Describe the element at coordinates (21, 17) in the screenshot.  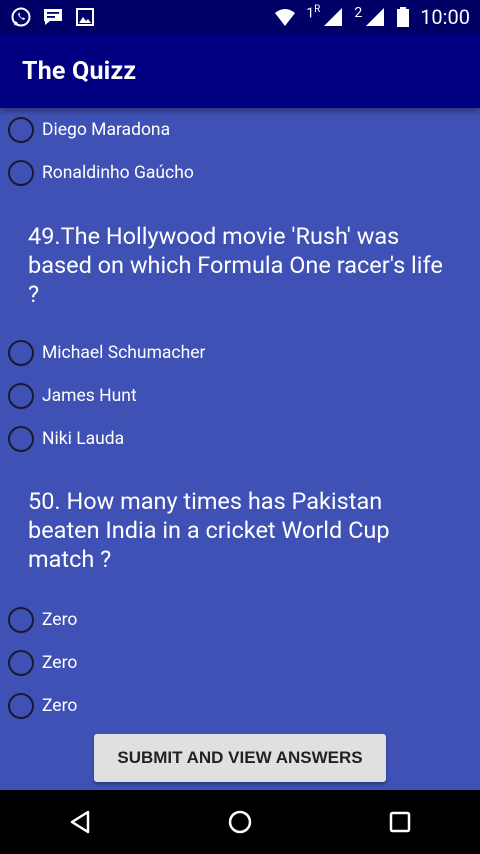
I see `whatsapp-icon` at that location.